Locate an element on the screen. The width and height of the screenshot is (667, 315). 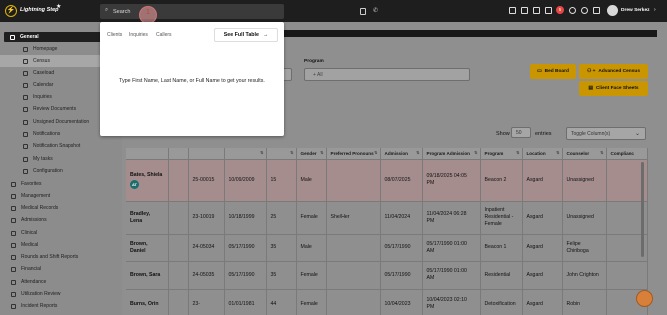
see-full-table-button: See Full Table → is located at coordinates (246, 35).